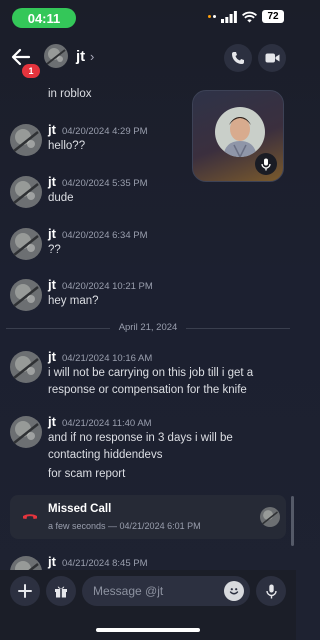  I want to click on home-indicator, so click(148, 630).